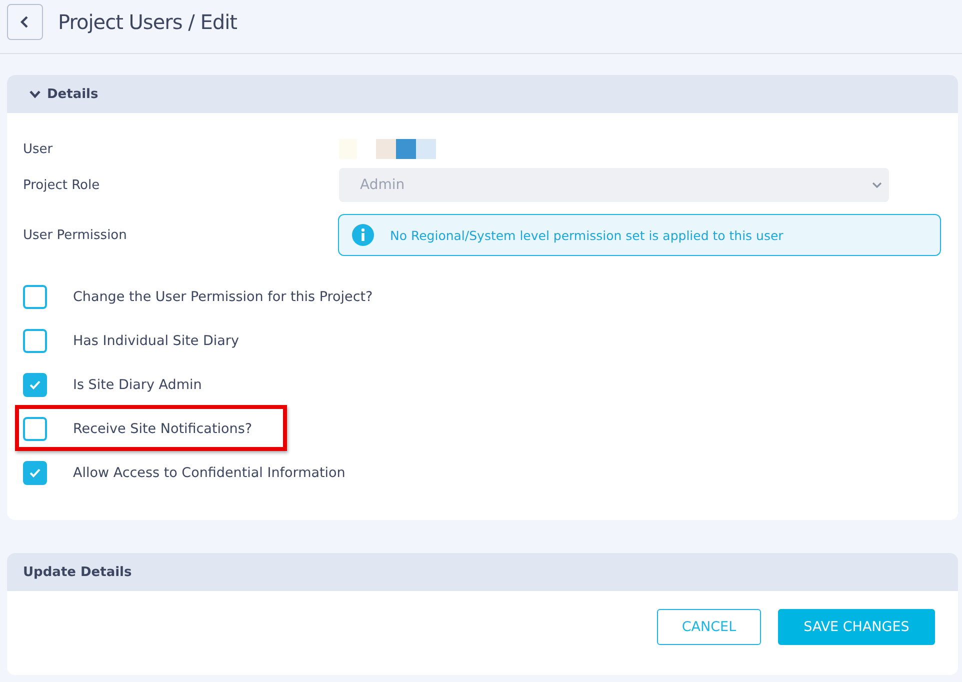 The width and height of the screenshot is (962, 682). I want to click on page-title: Project Users, so click(120, 22).